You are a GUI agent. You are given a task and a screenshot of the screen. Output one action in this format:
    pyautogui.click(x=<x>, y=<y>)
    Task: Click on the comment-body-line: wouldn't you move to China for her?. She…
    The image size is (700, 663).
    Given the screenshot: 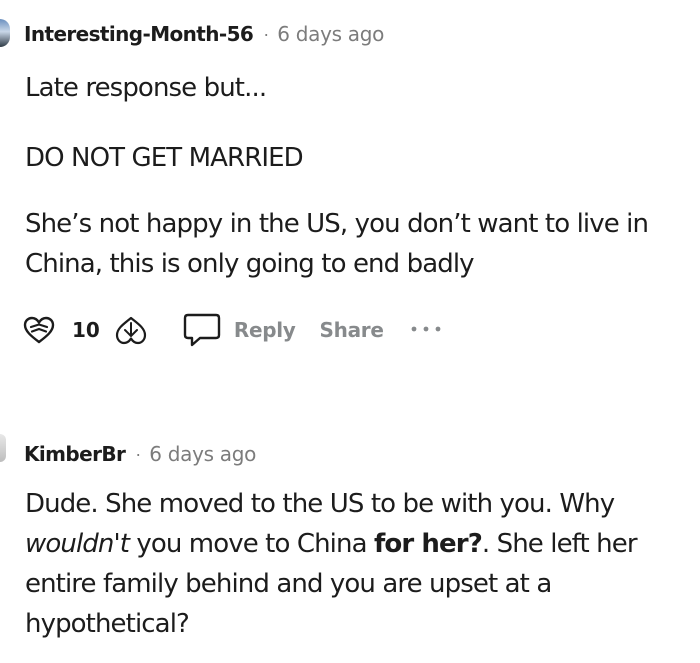 What is the action you would take?
    pyautogui.click(x=331, y=544)
    